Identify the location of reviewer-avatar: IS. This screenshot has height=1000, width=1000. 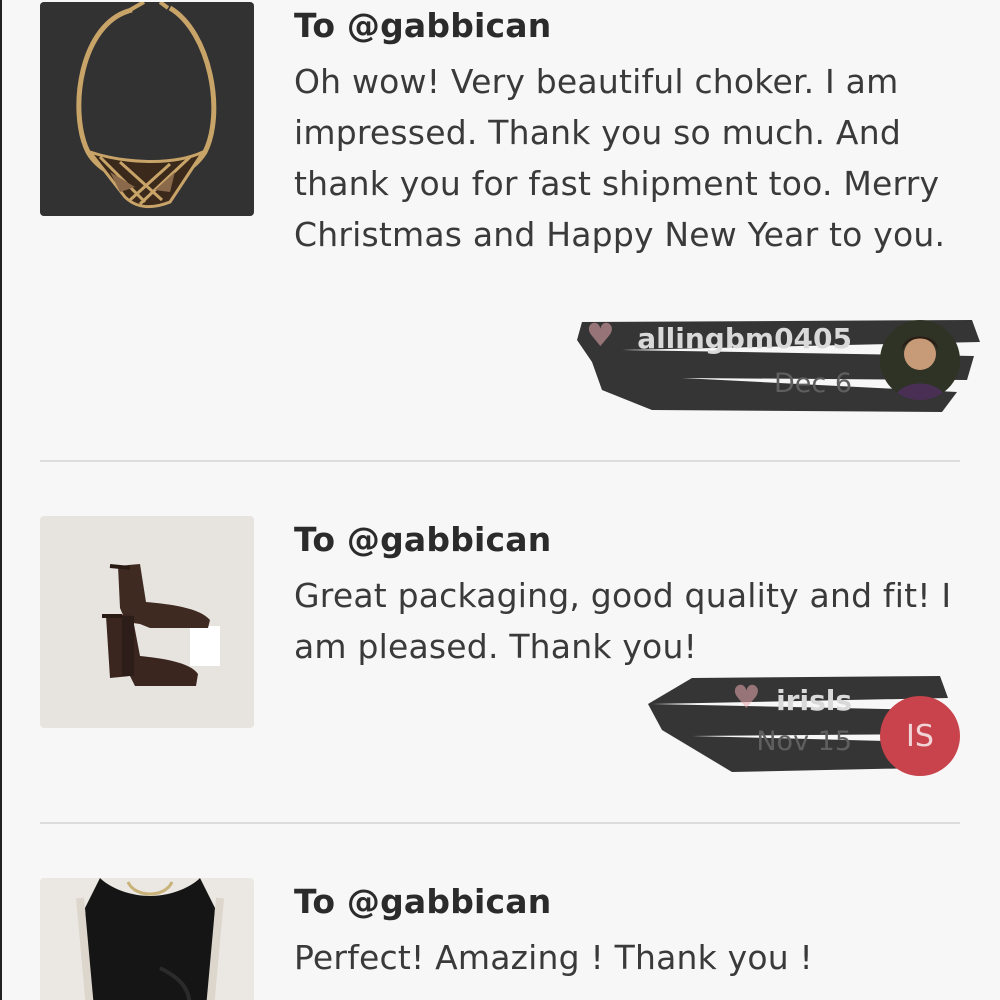
(920, 736).